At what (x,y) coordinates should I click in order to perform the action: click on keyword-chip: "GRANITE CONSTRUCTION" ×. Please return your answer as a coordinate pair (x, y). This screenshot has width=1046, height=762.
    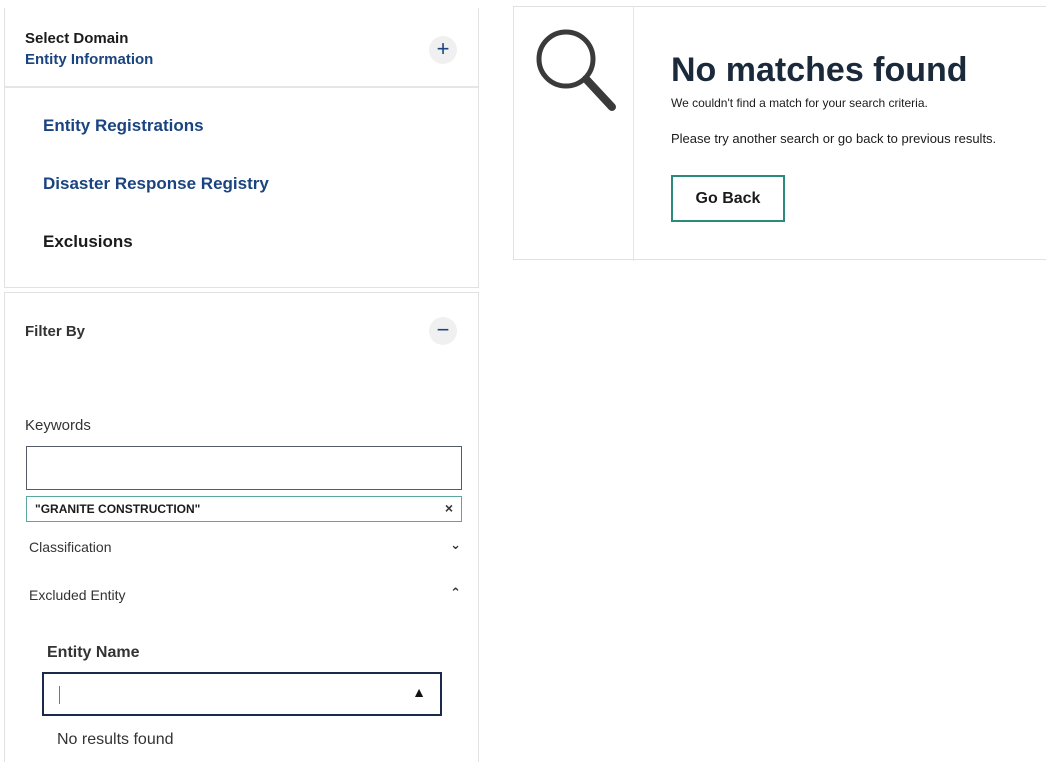
    Looking at the image, I should click on (244, 509).